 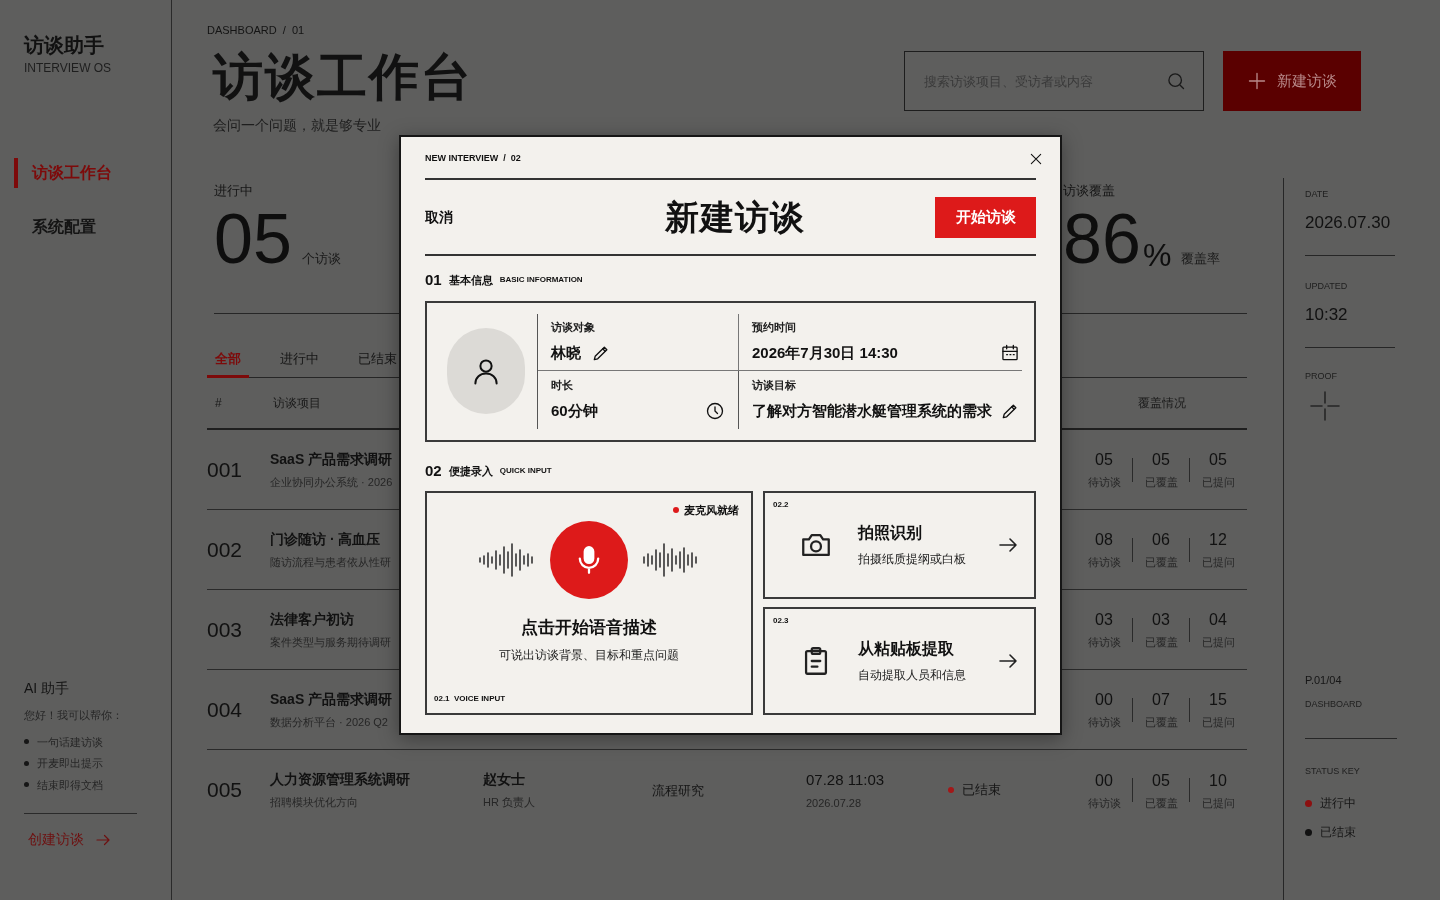 What do you see at coordinates (1334, 704) in the screenshot?
I see `page-label: DASHBOARD` at bounding box center [1334, 704].